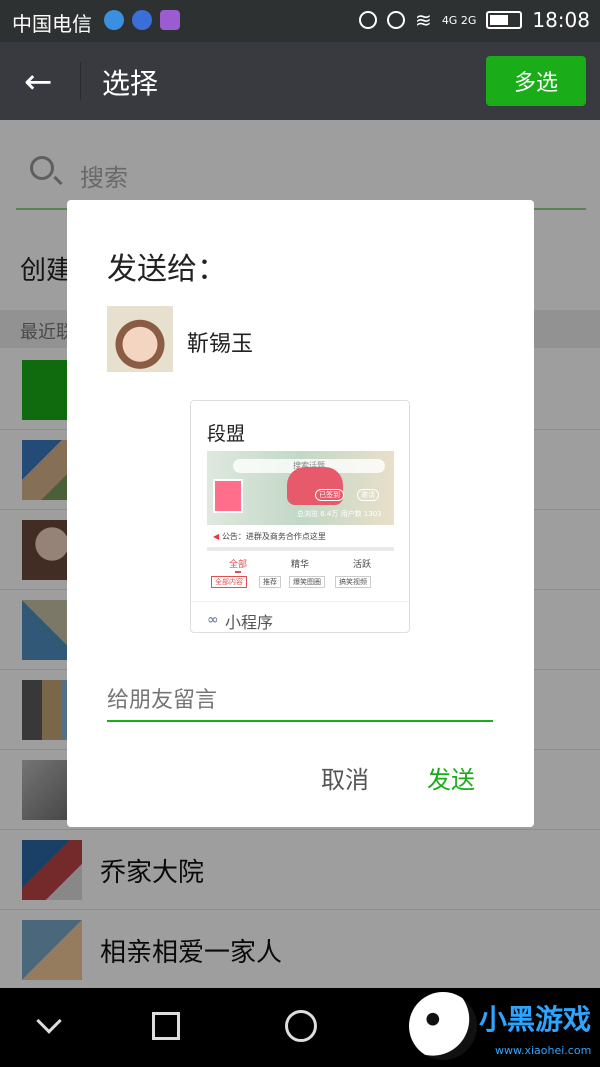  I want to click on card-chip: 爆笑图圈, so click(307, 582).